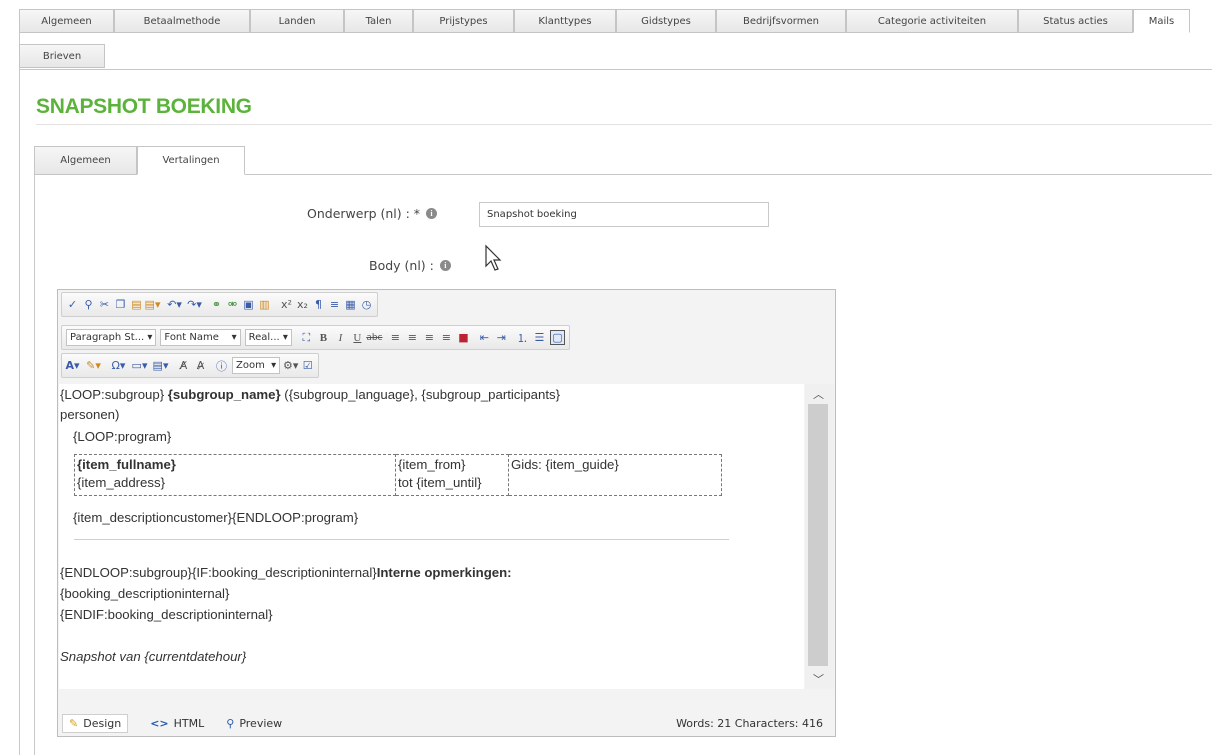  I want to click on text-color-icon: A▾, so click(72, 365).